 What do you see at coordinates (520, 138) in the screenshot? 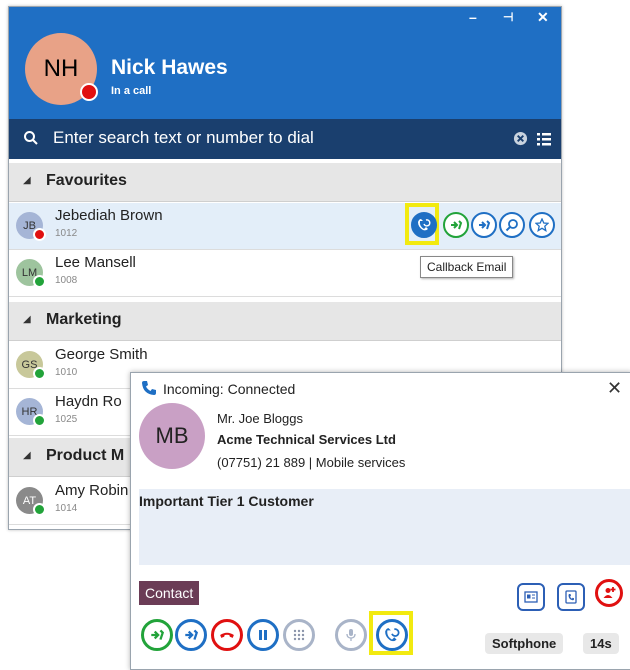
I see `clear-search-icon` at bounding box center [520, 138].